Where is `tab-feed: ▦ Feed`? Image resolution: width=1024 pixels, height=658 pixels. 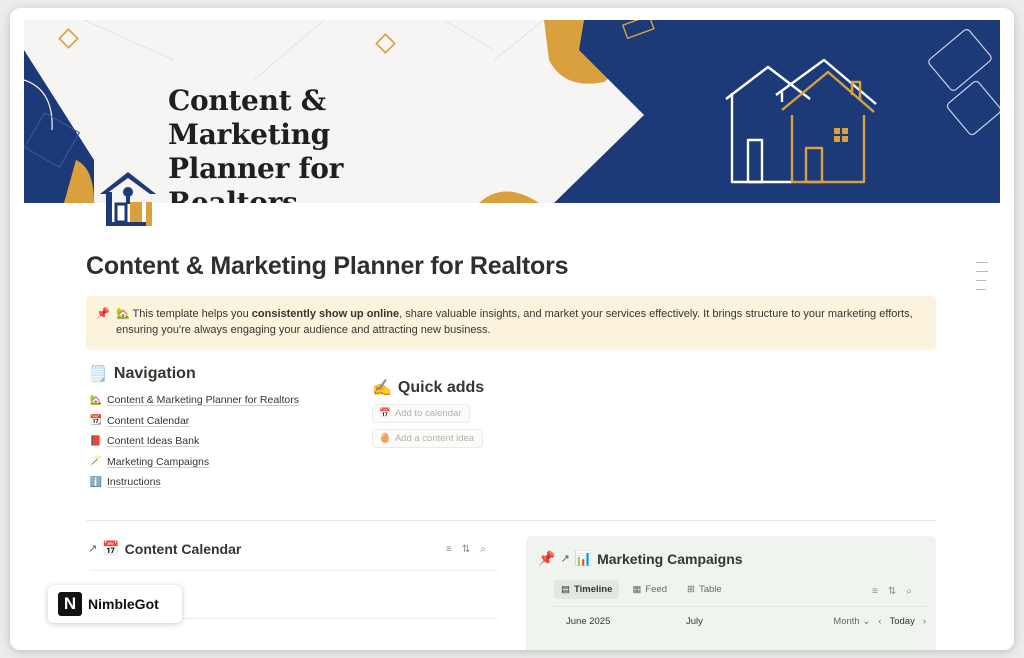
tab-feed: ▦ Feed is located at coordinates (649, 589).